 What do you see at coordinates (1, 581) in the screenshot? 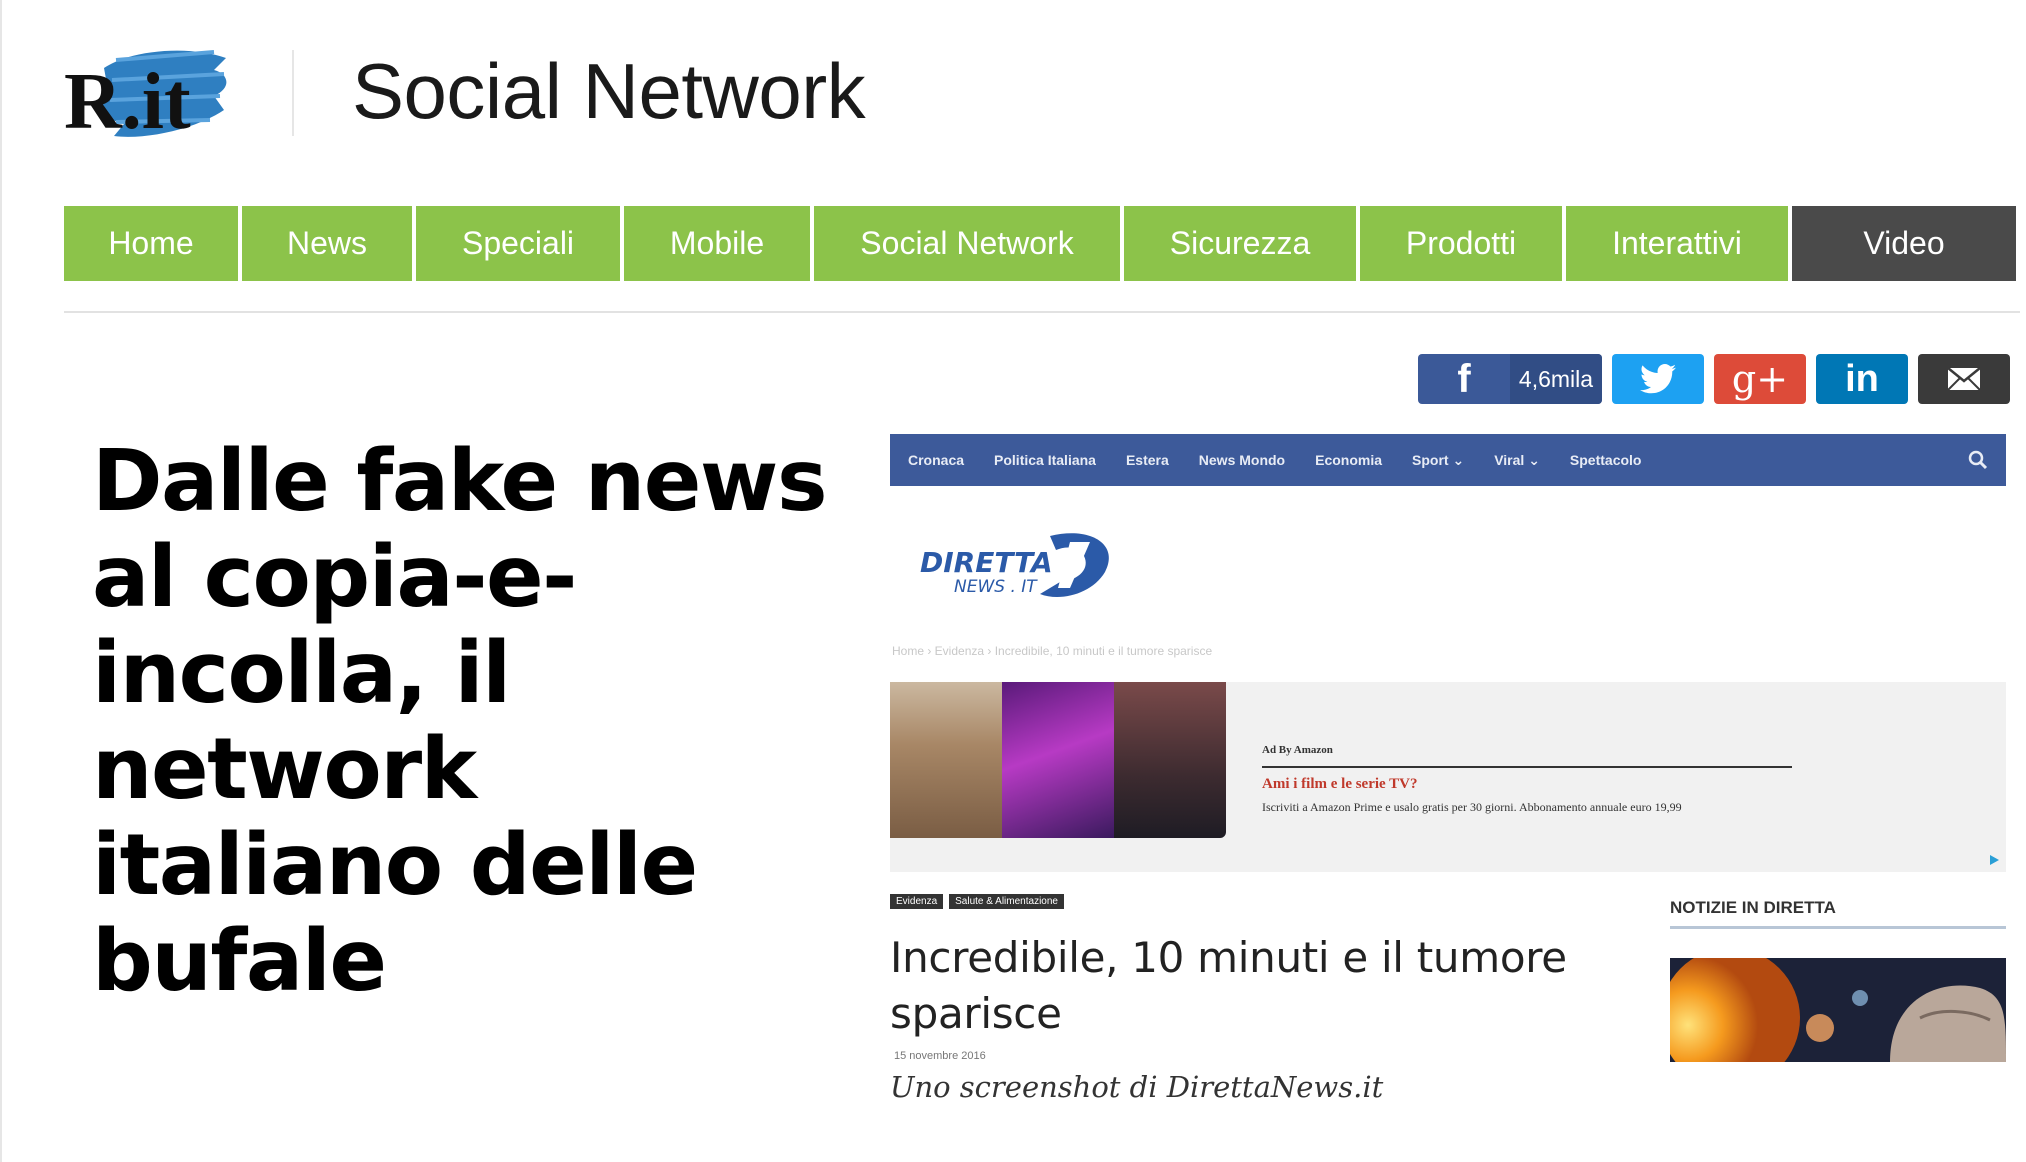
I see `page-left-border` at bounding box center [1, 581].